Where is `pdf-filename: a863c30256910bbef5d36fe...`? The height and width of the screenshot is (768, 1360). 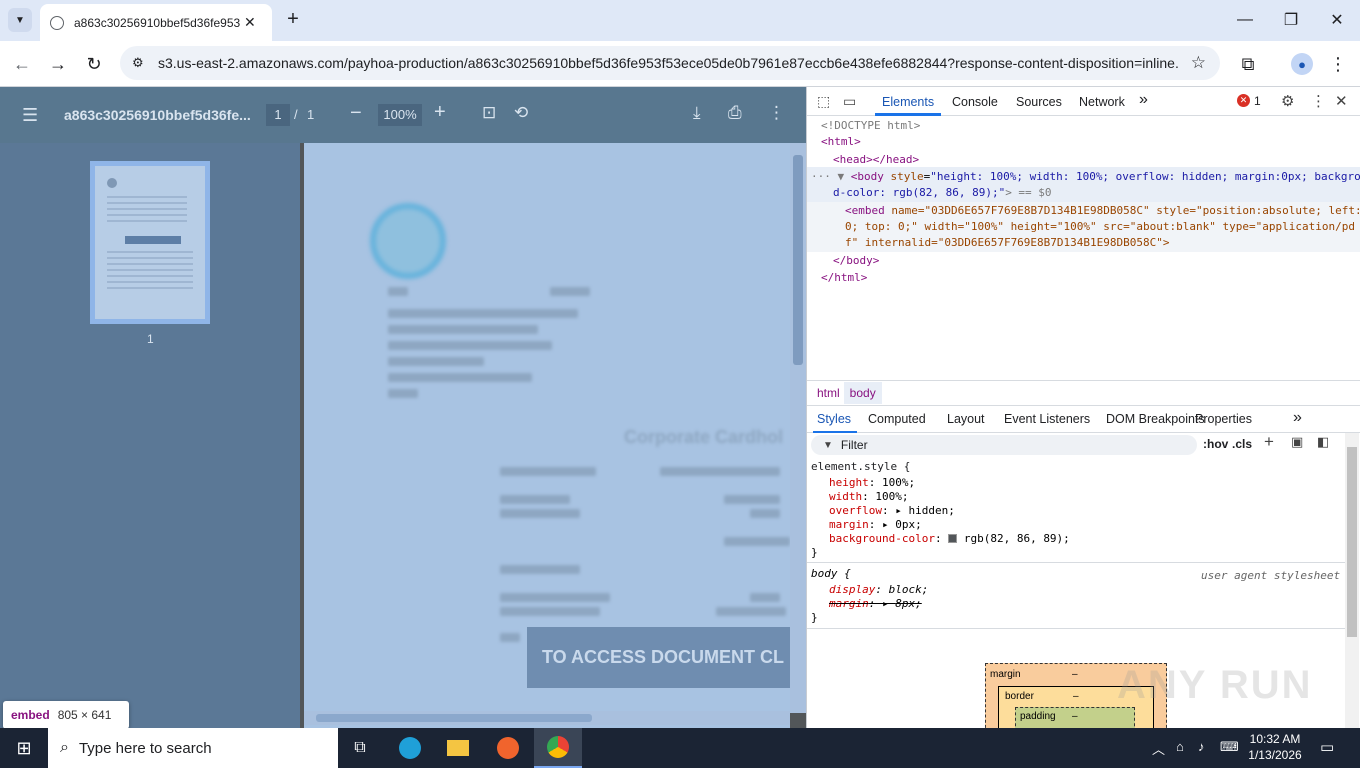 pdf-filename: a863c30256910bbef5d36fe... is located at coordinates (157, 115).